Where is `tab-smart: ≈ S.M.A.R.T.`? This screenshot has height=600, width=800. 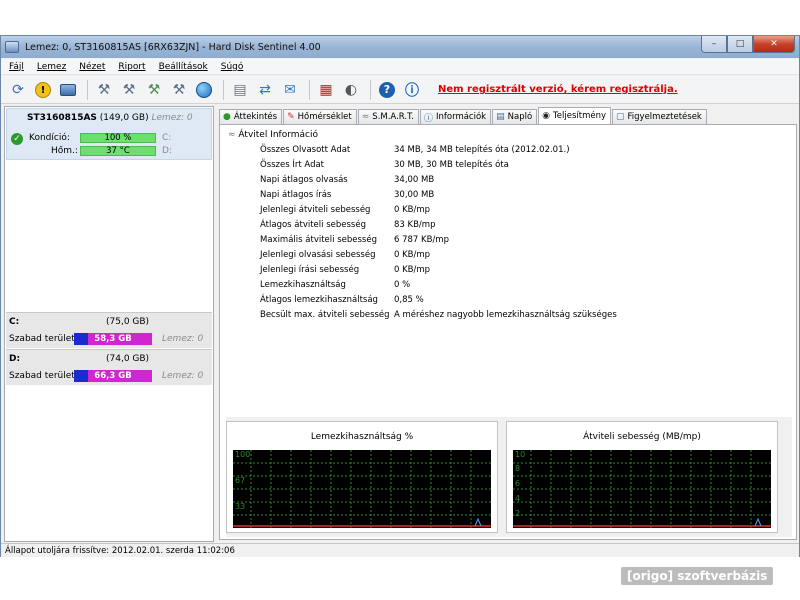 tab-smart: ≈ S.M.A.R.T. is located at coordinates (388, 116).